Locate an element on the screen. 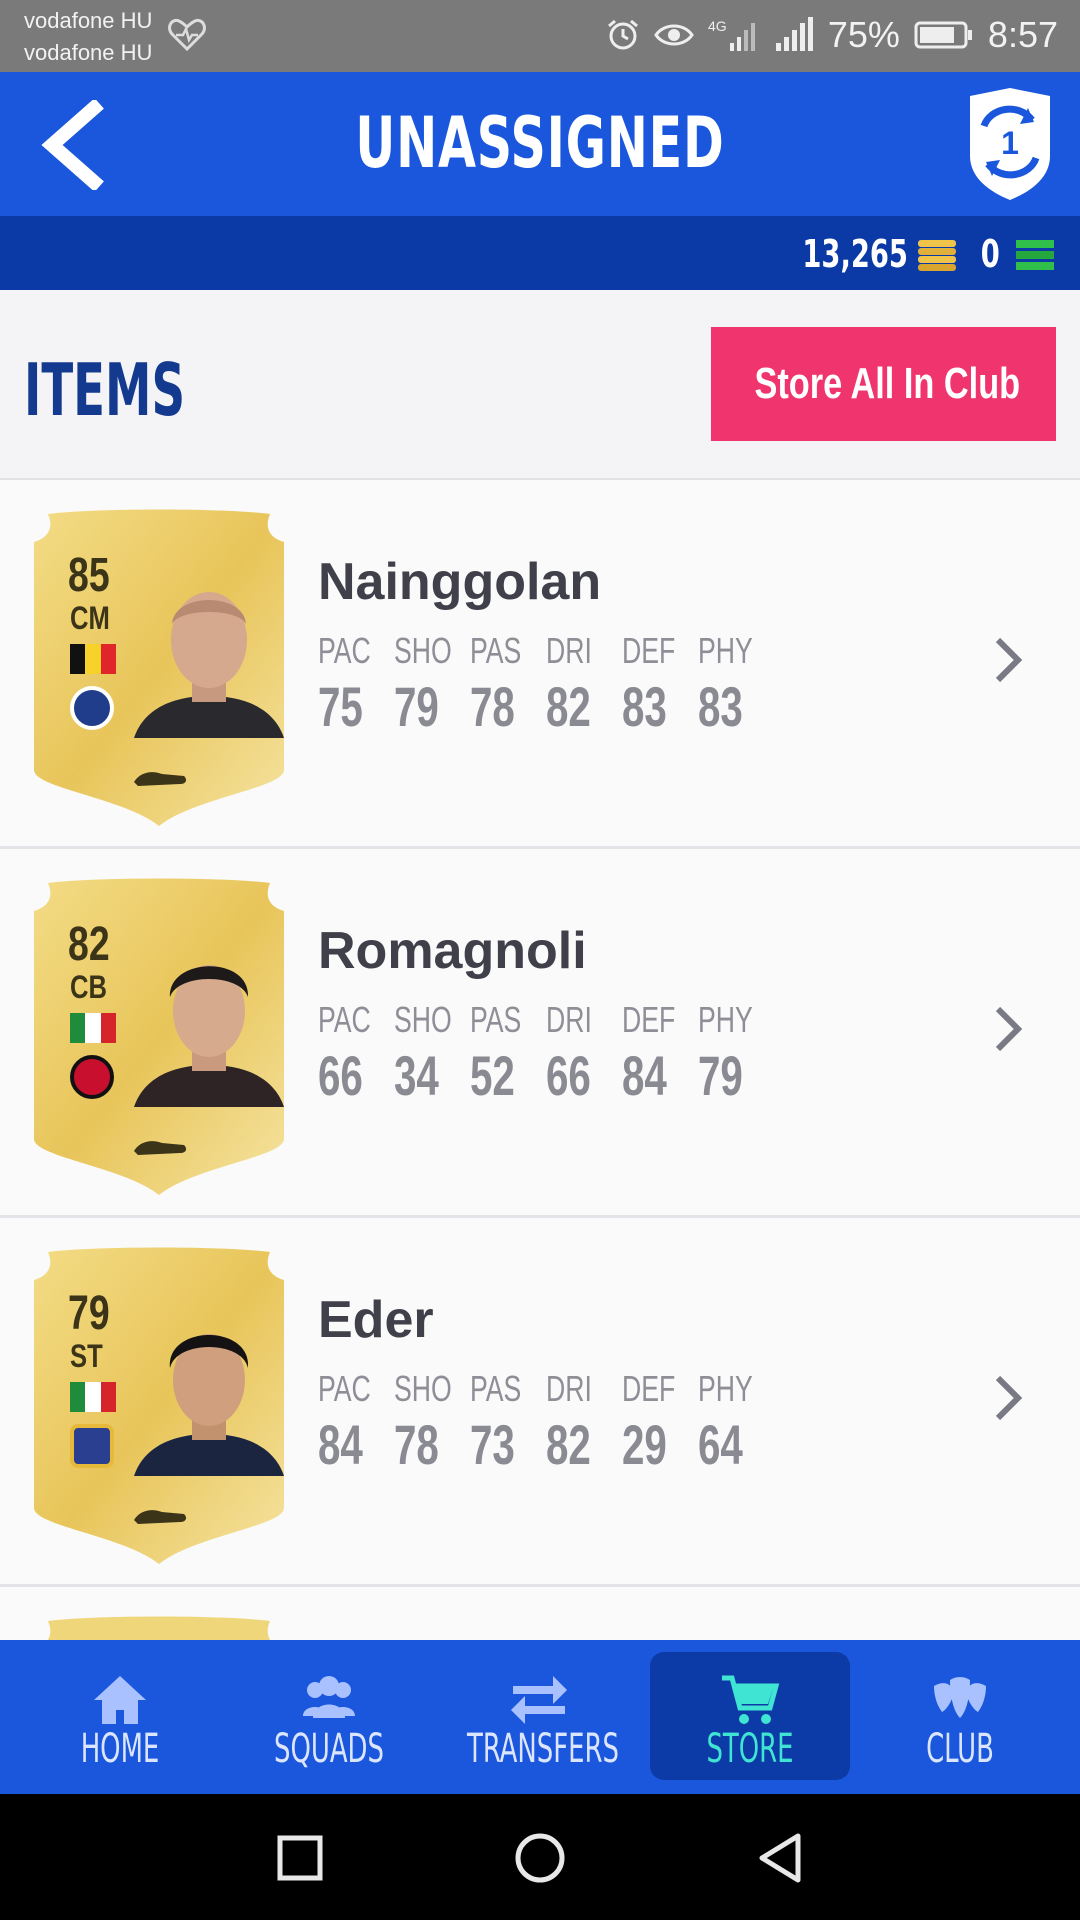 This screenshot has height=1920, width=1080. nav-label: CLUB is located at coordinates (960, 1749).